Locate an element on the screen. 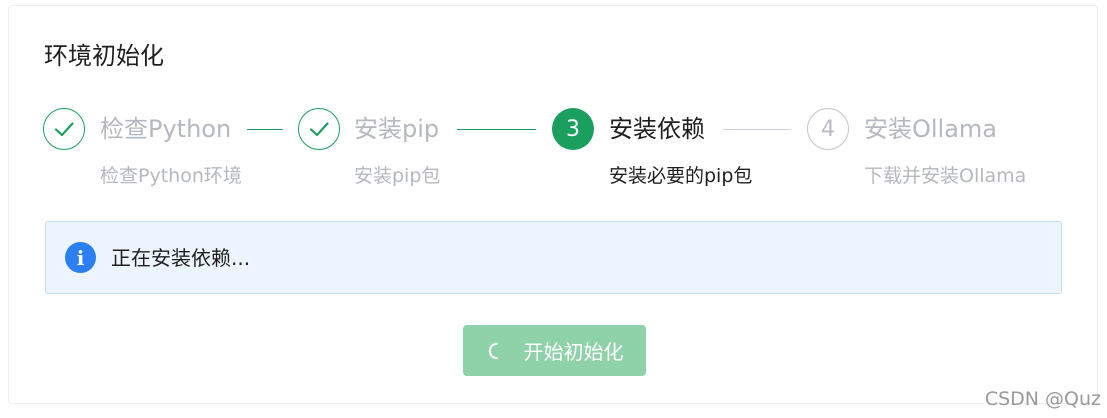 This screenshot has height=418, width=1107. watermark: CSDN @Quz is located at coordinates (1042, 399).